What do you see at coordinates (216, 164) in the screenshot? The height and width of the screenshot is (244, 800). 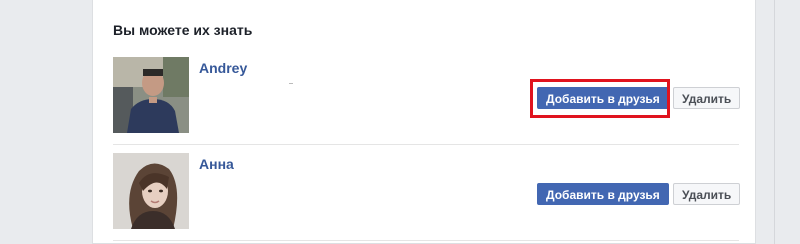 I see `person-name: Анна` at bounding box center [216, 164].